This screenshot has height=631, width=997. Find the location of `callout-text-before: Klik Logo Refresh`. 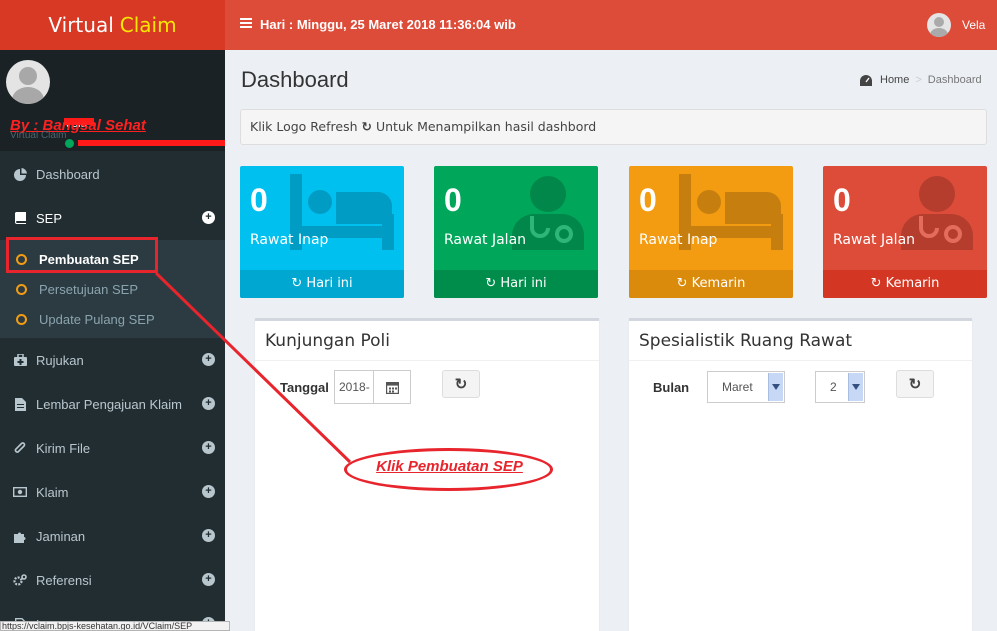

callout-text-before: Klik Logo Refresh is located at coordinates (304, 126).